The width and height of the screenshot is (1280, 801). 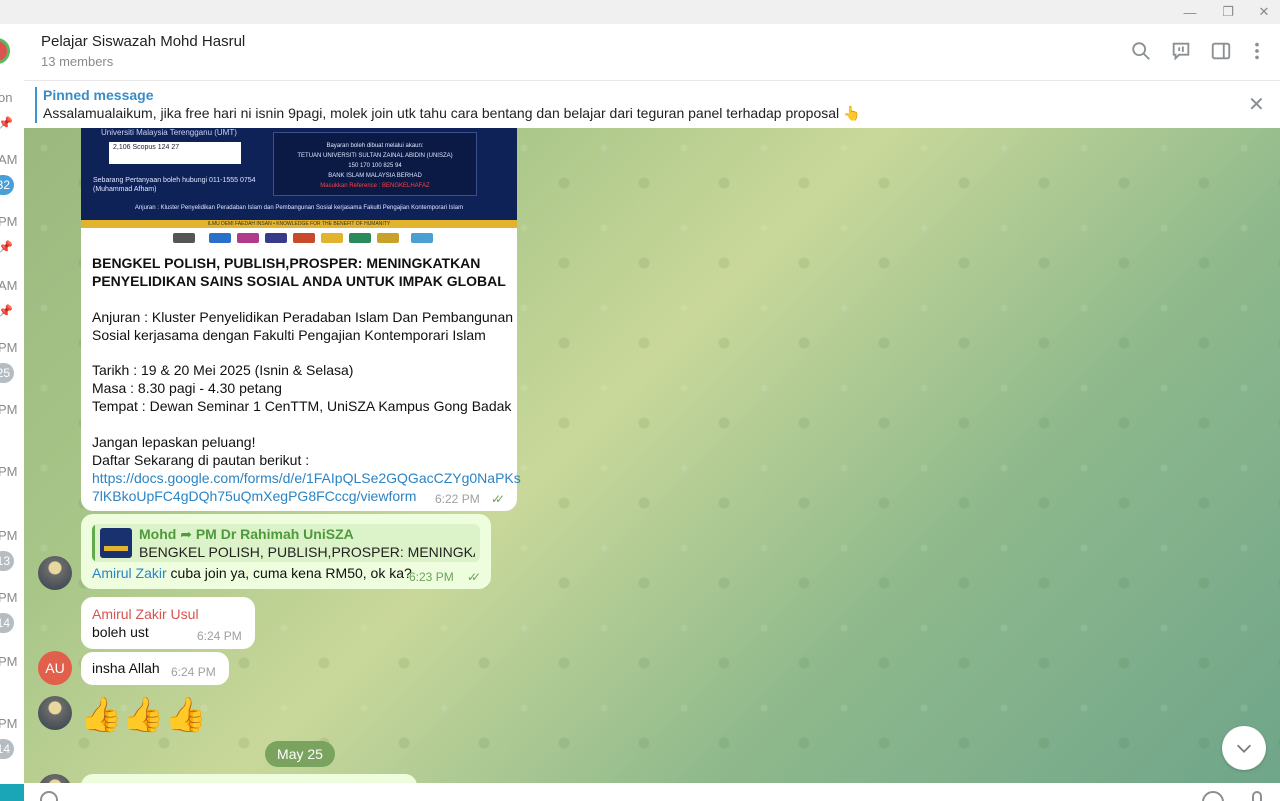 What do you see at coordinates (126, 668) in the screenshot?
I see `message-text: insha Allah` at bounding box center [126, 668].